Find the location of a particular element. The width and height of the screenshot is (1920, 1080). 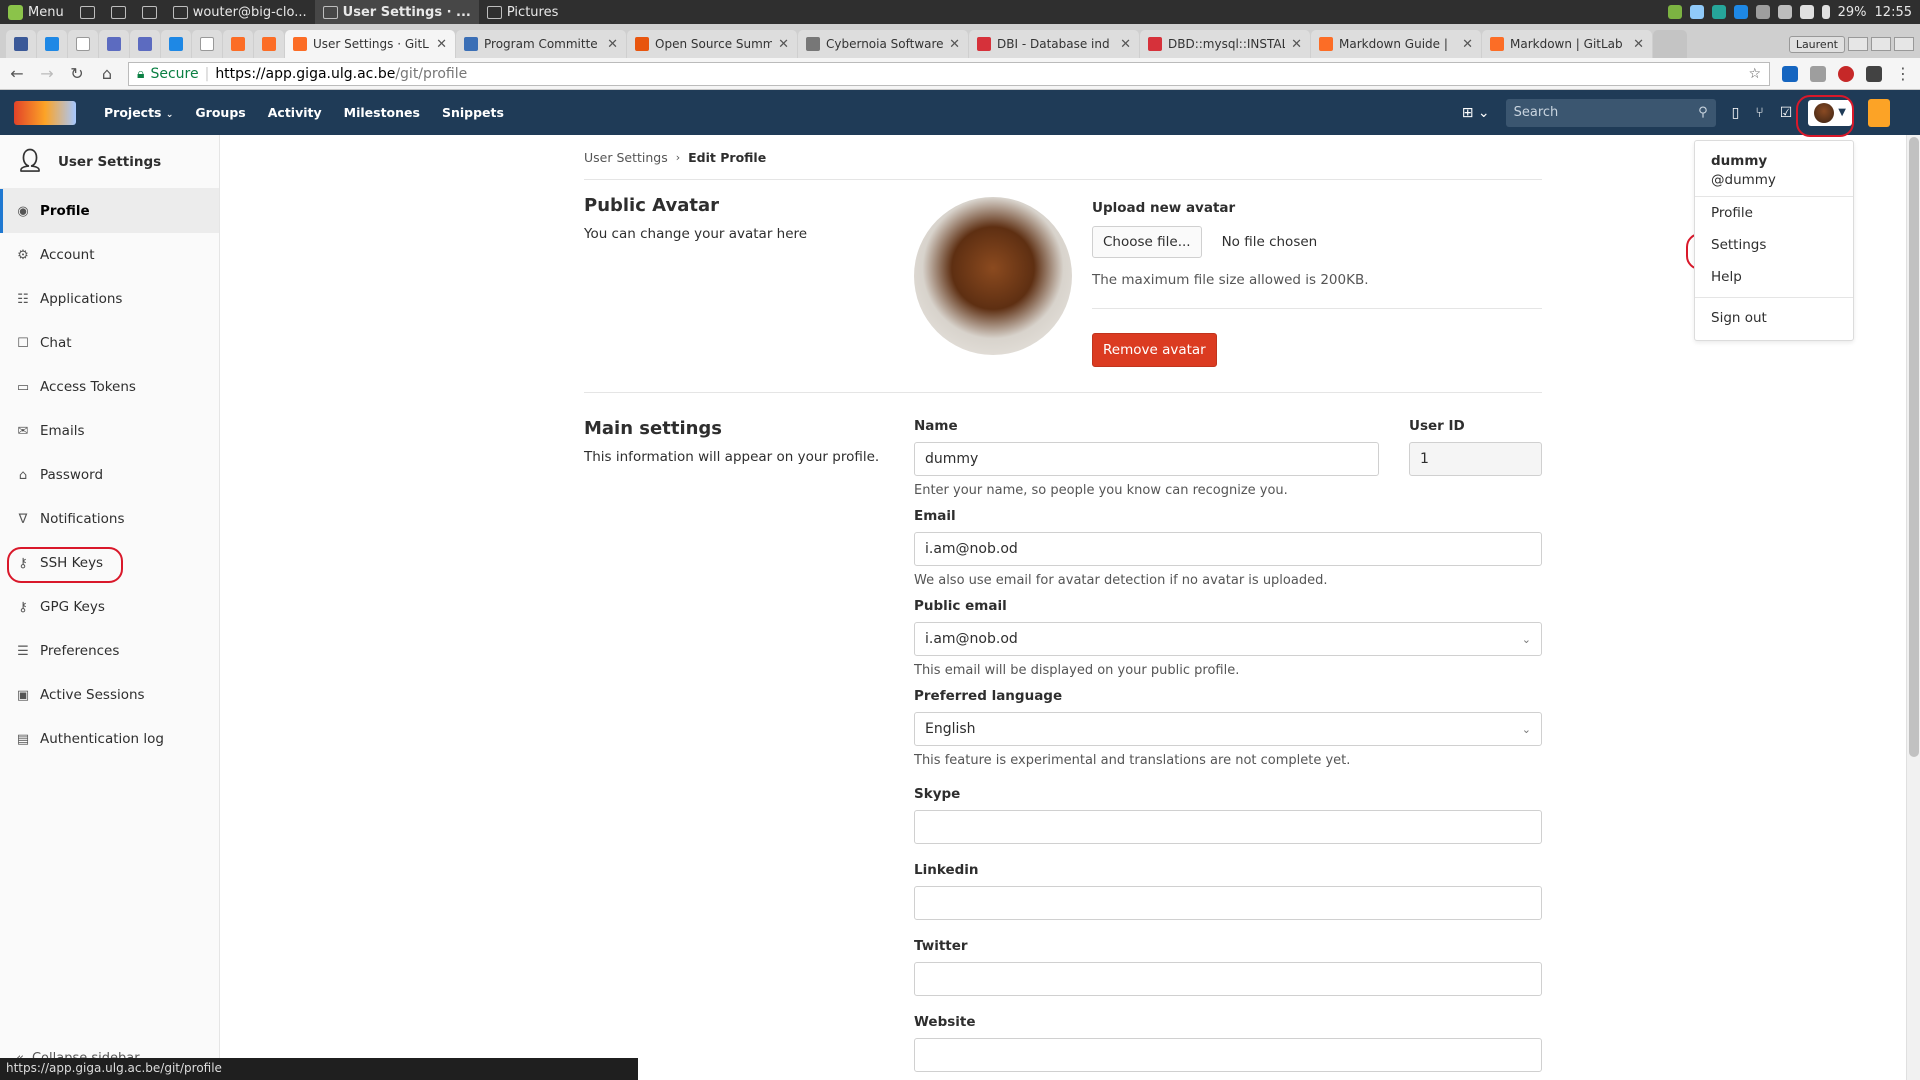

sidebar-item-chat: ☐ Chat is located at coordinates (109, 343).